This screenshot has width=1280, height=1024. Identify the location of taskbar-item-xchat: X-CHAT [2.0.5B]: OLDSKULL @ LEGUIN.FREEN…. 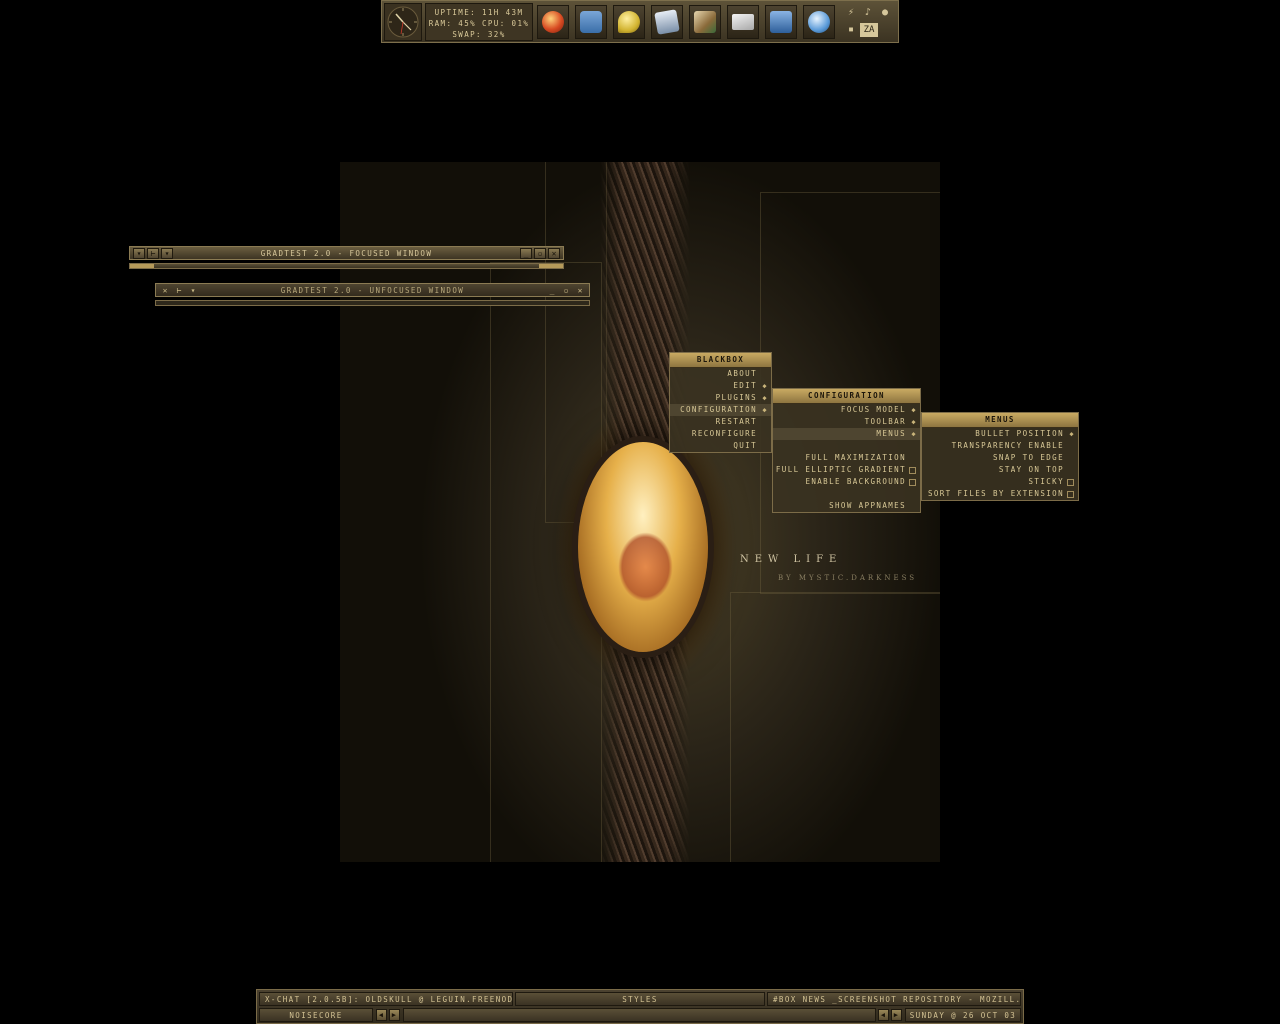
(386, 999).